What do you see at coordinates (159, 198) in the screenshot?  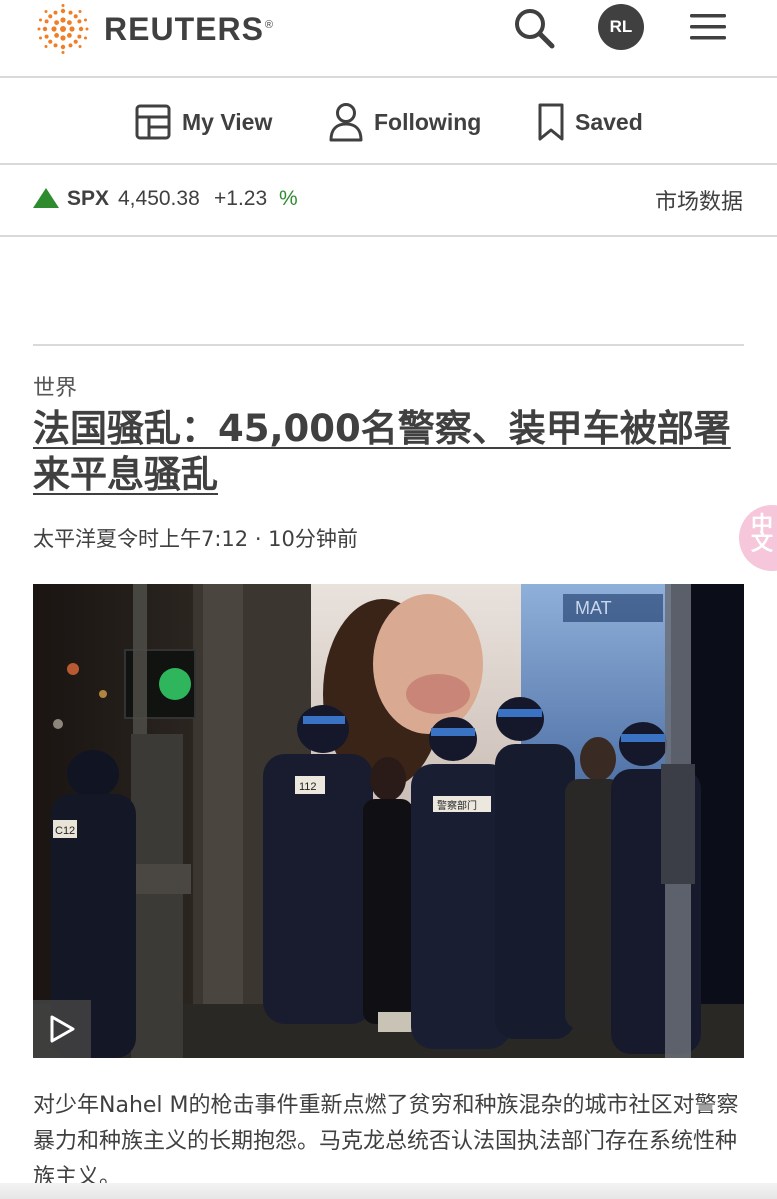 I see `ticker-price: 4,450.38` at bounding box center [159, 198].